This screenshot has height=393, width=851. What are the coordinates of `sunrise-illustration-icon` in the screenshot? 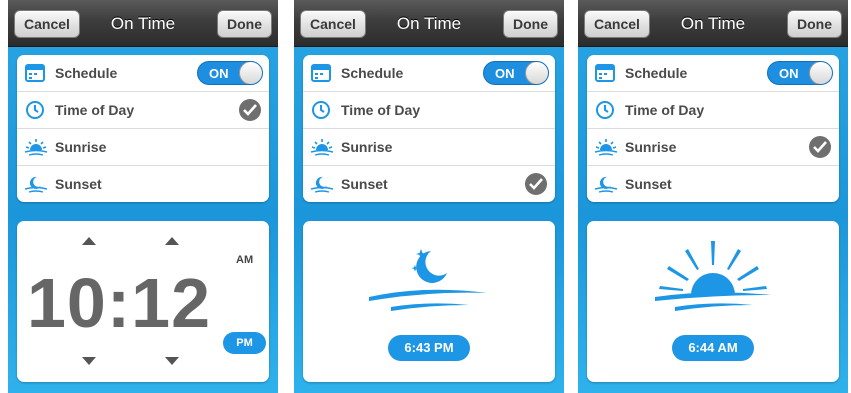 It's located at (713, 276).